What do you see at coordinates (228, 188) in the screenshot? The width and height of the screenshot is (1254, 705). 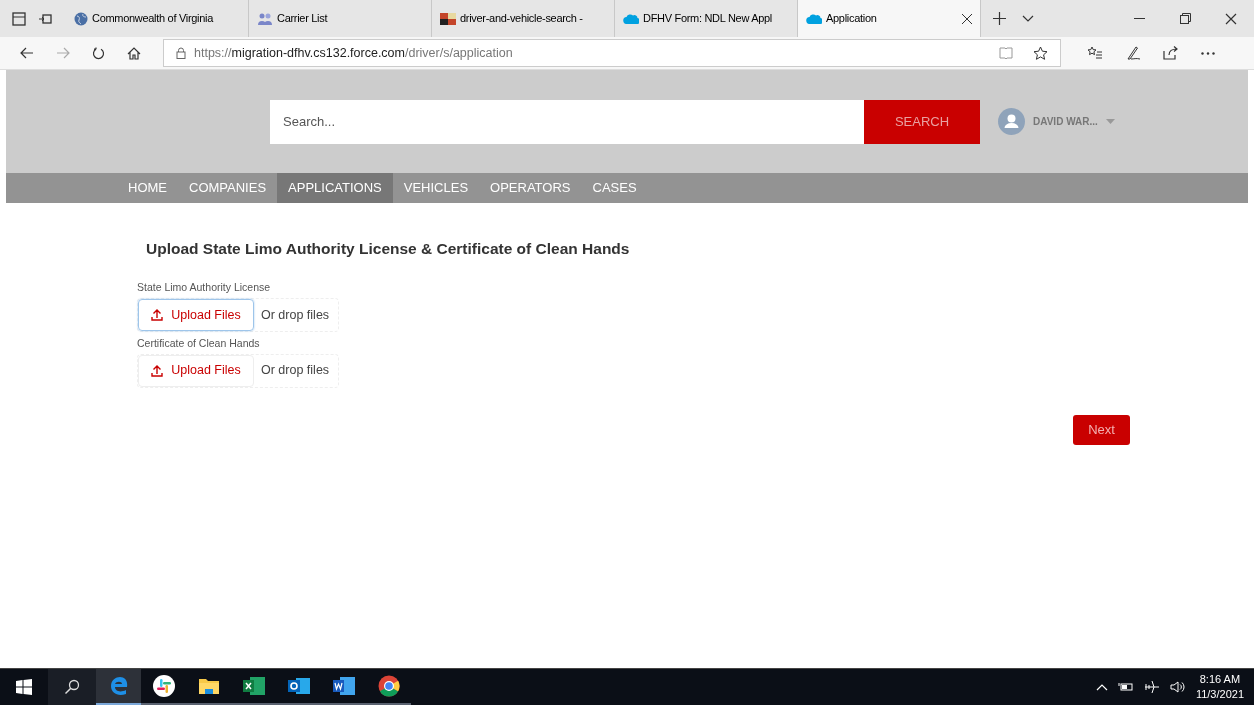 I see `nav-tab: COMPANIES` at bounding box center [228, 188].